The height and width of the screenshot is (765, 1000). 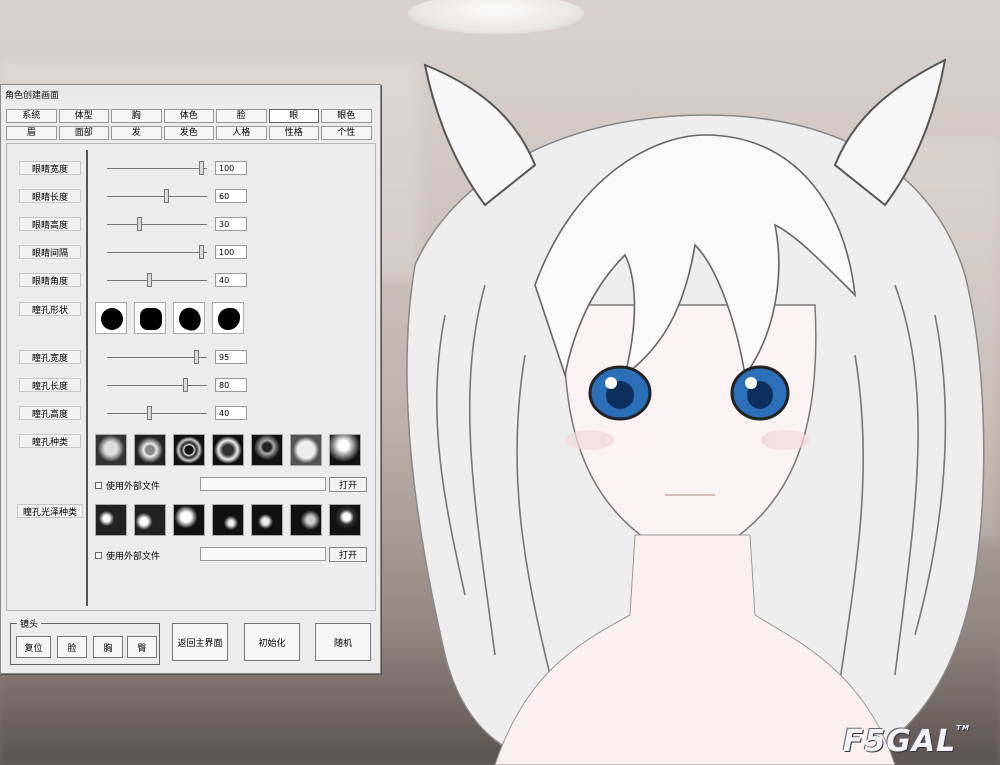 I want to click on tab-system: 系统, so click(x=31, y=116).